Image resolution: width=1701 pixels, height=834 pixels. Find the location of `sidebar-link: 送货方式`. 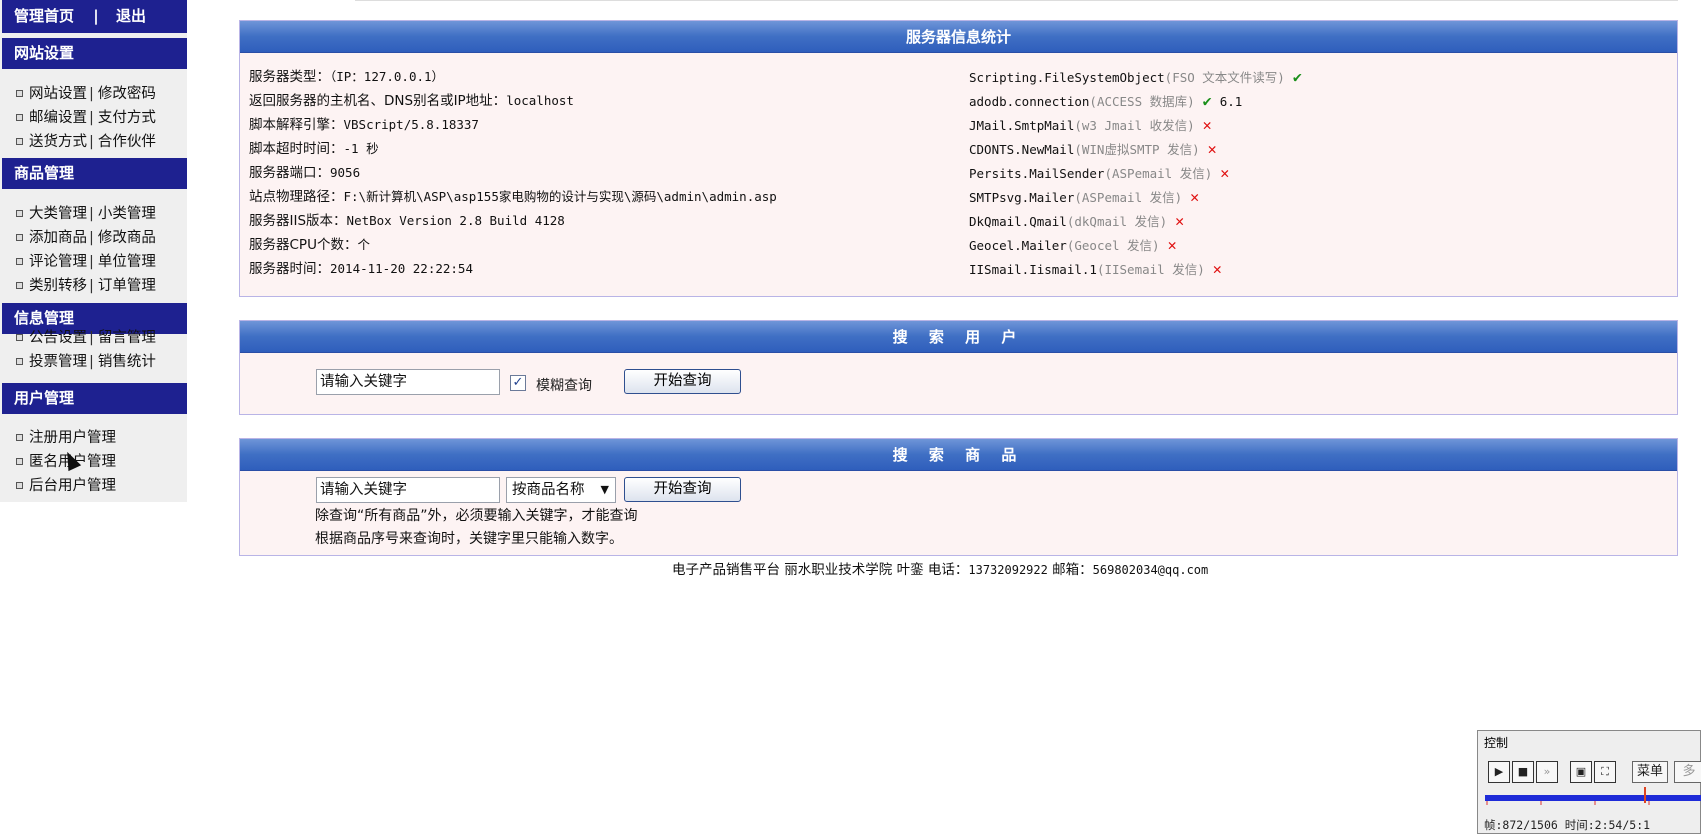

sidebar-link: 送货方式 is located at coordinates (58, 142).